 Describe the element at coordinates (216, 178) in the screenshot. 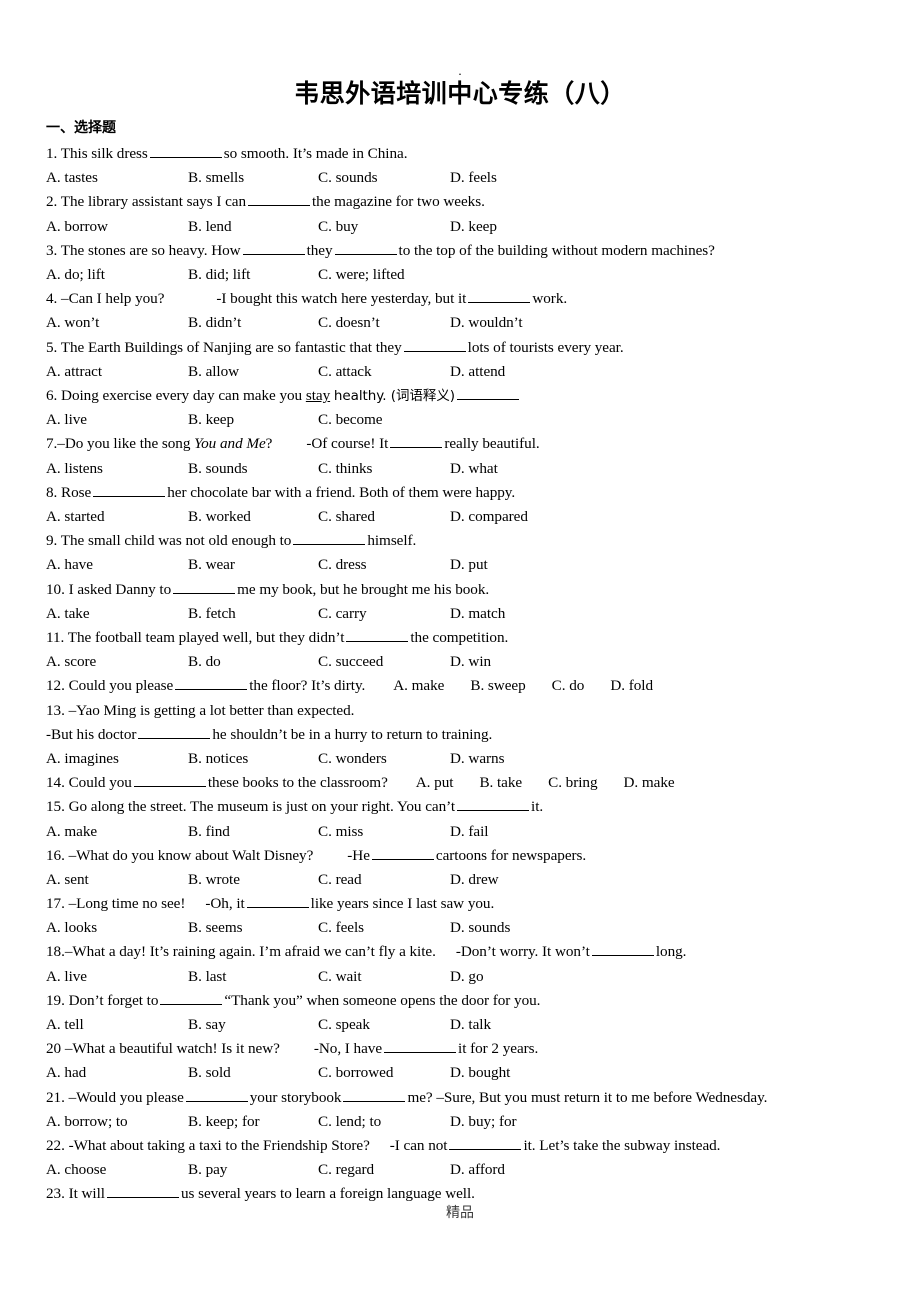

I see `option-b: B. smells` at that location.